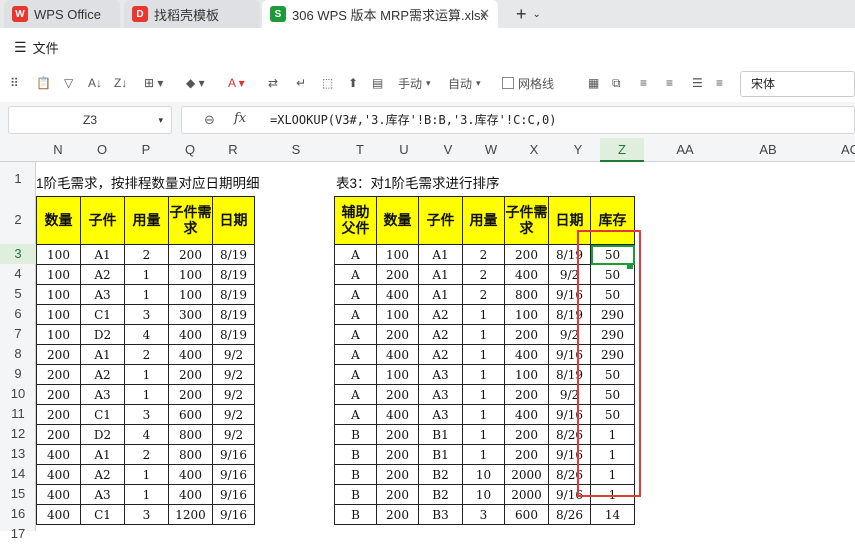 The width and height of the screenshot is (855, 544). Describe the element at coordinates (18, 414) in the screenshot. I see `row-header-11: 11` at that location.